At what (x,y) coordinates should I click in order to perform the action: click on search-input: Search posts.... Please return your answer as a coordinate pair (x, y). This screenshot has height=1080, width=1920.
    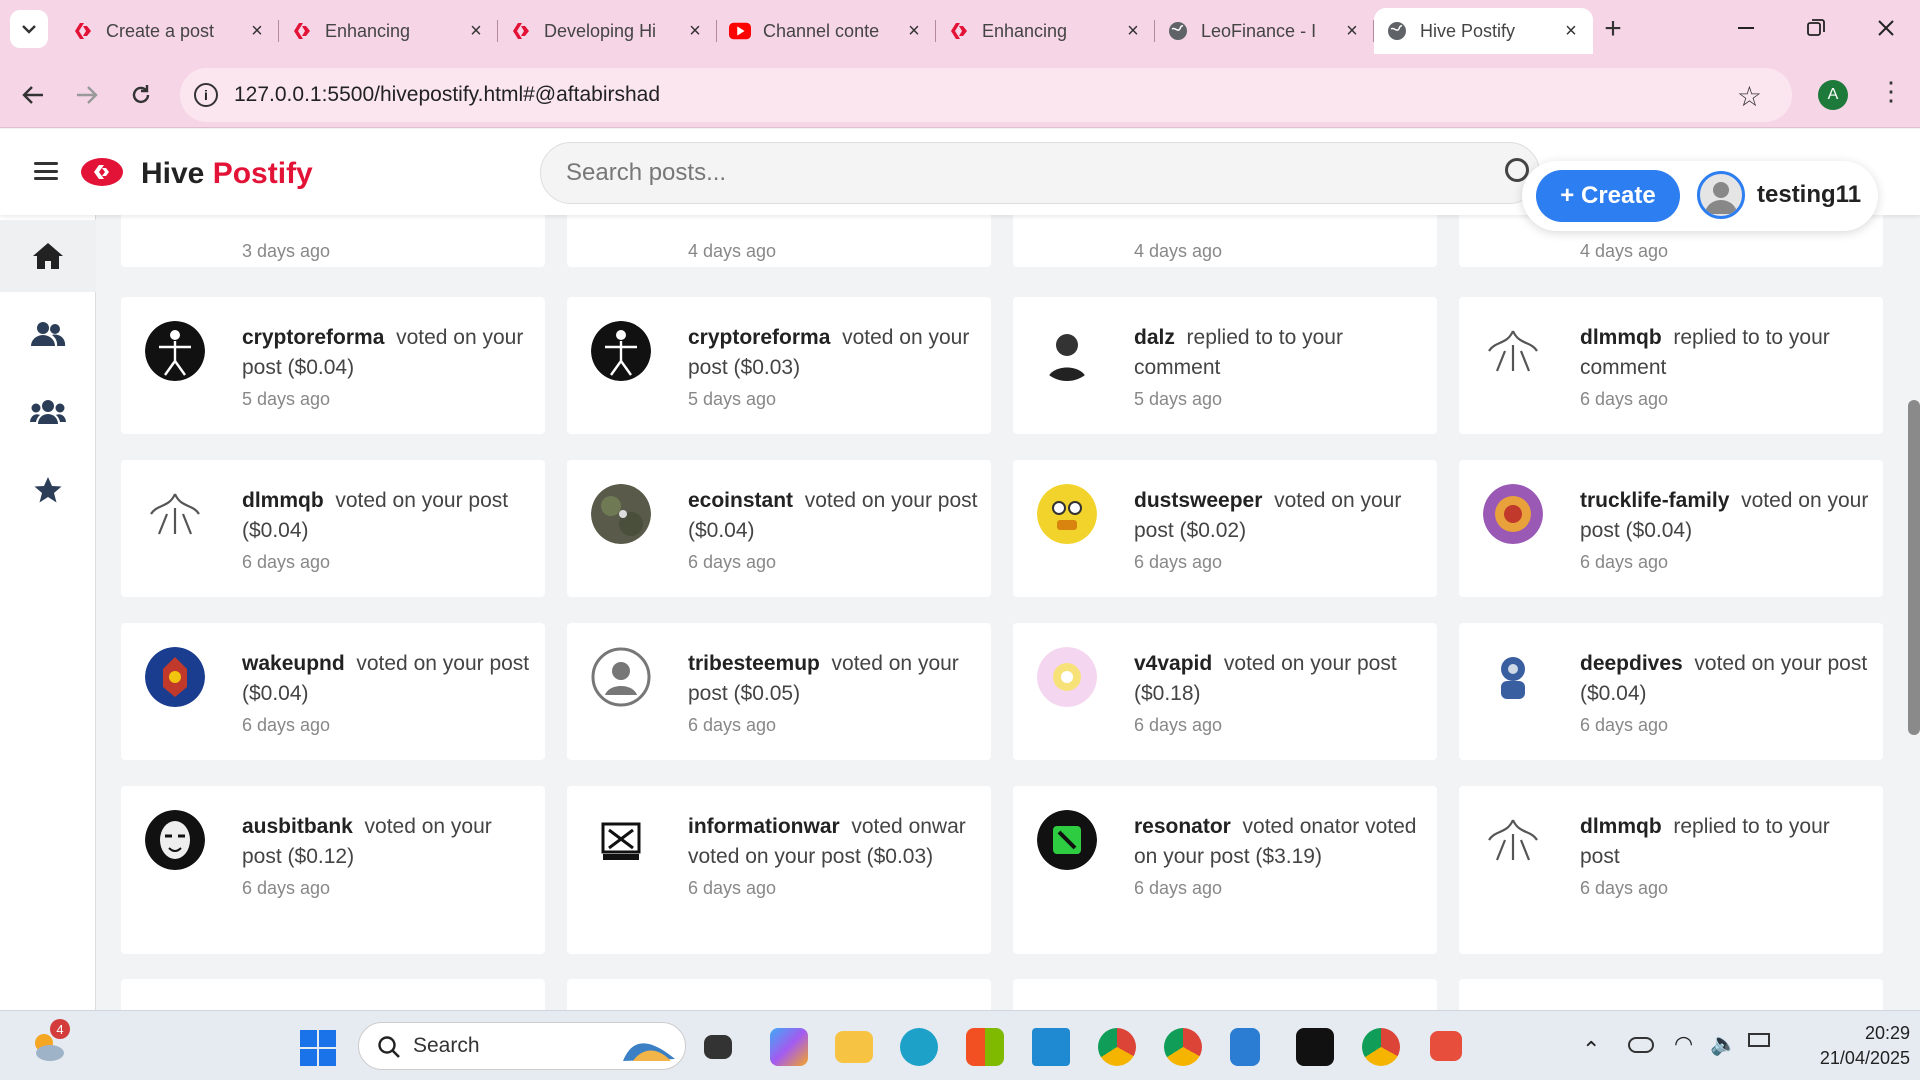
    Looking at the image, I should click on (1040, 173).